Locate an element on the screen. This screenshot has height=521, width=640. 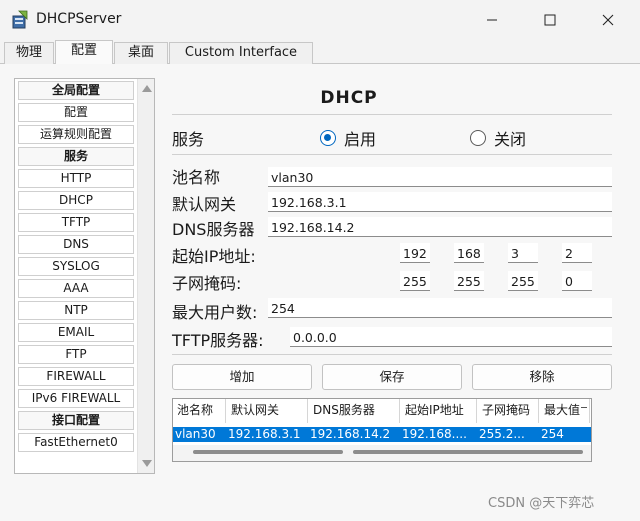
tab-physical: 物理 is located at coordinates (29, 53).